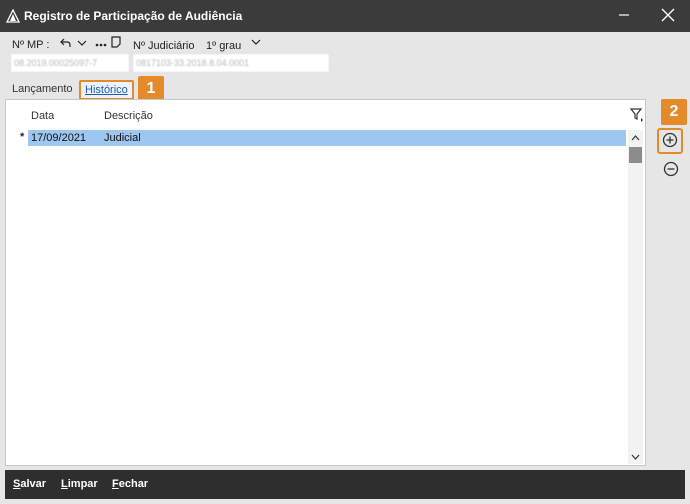  Describe the element at coordinates (42, 89) in the screenshot. I see `tab-lancamento: Lançamento` at that location.